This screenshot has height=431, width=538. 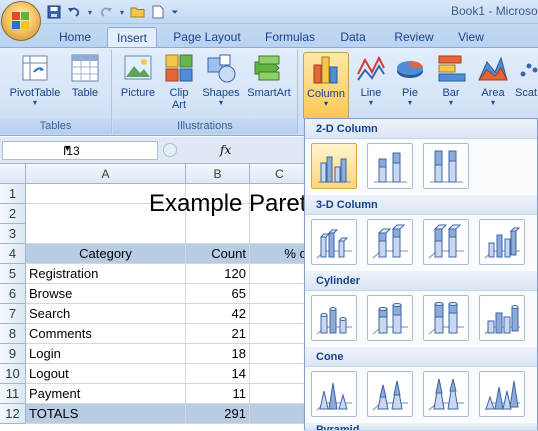 I want to click on 3d-clustered-column-thumb, so click(x=334, y=242).